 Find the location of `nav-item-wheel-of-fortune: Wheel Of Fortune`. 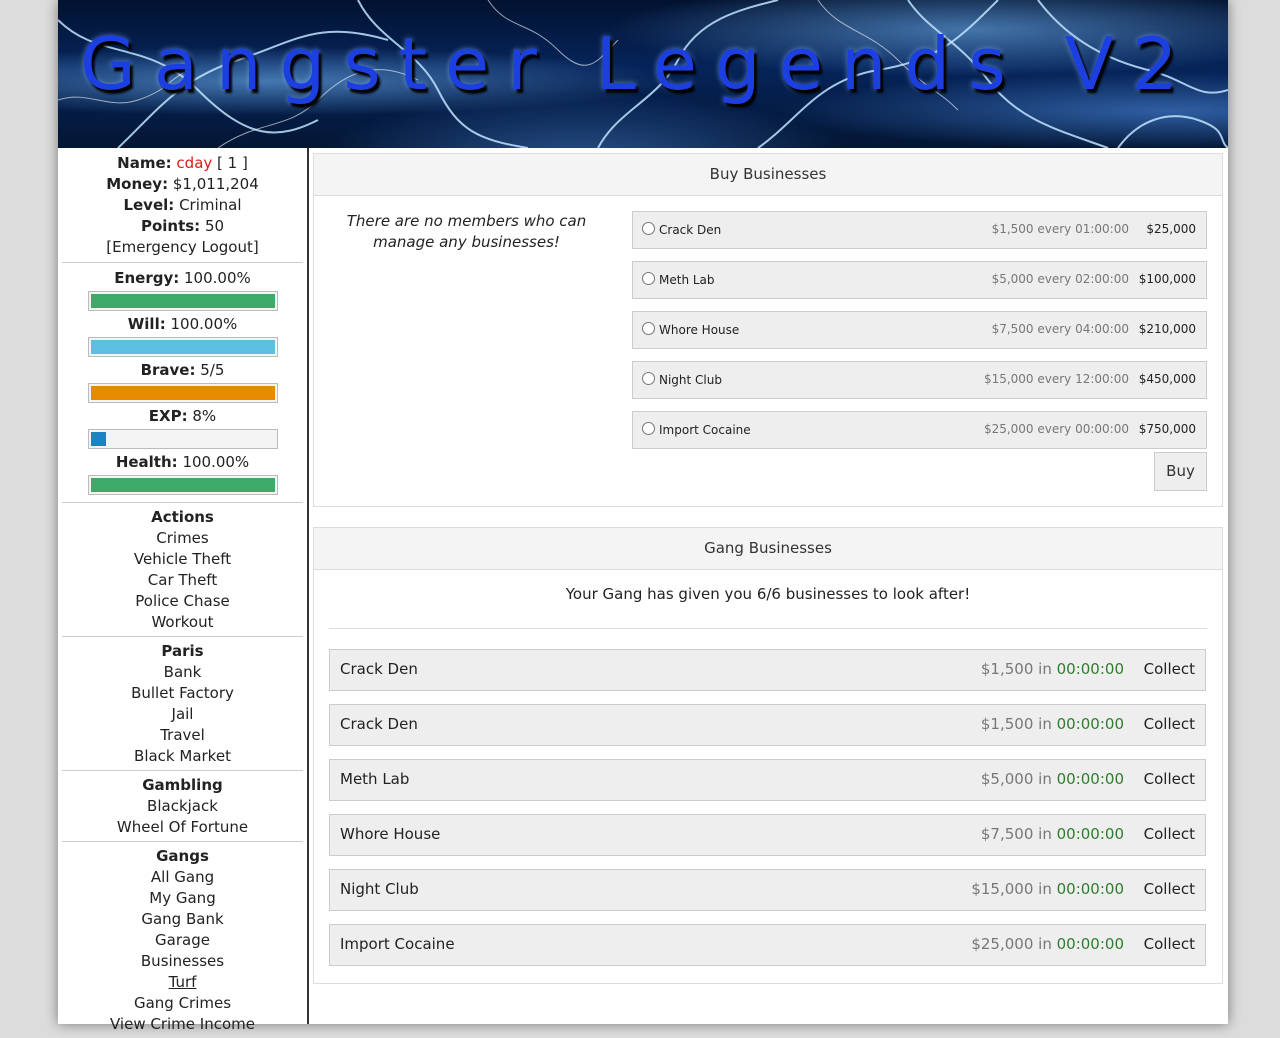

nav-item-wheel-of-fortune: Wheel Of Fortune is located at coordinates (182, 827).